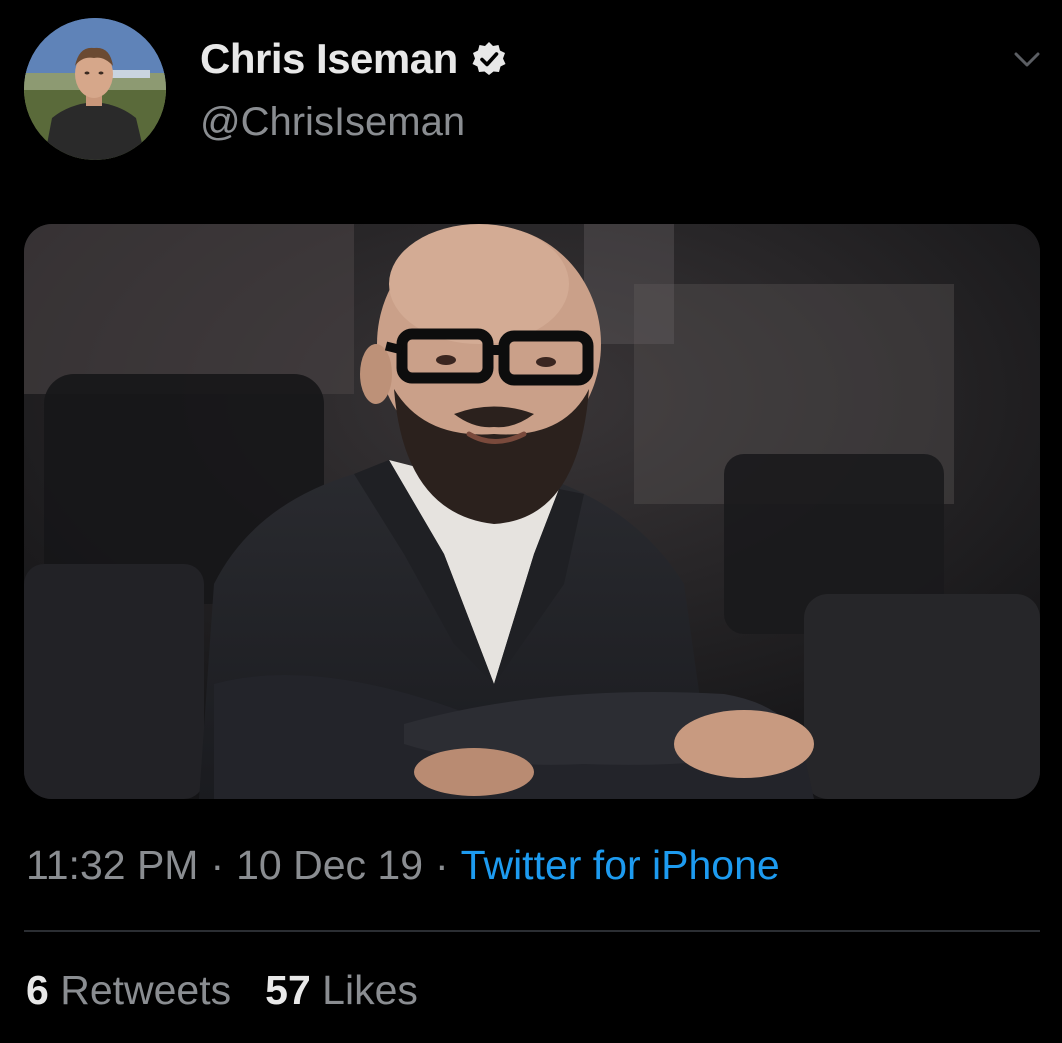 The width and height of the screenshot is (1062, 1043). What do you see at coordinates (288, 990) in the screenshot?
I see `likes-count: 57` at bounding box center [288, 990].